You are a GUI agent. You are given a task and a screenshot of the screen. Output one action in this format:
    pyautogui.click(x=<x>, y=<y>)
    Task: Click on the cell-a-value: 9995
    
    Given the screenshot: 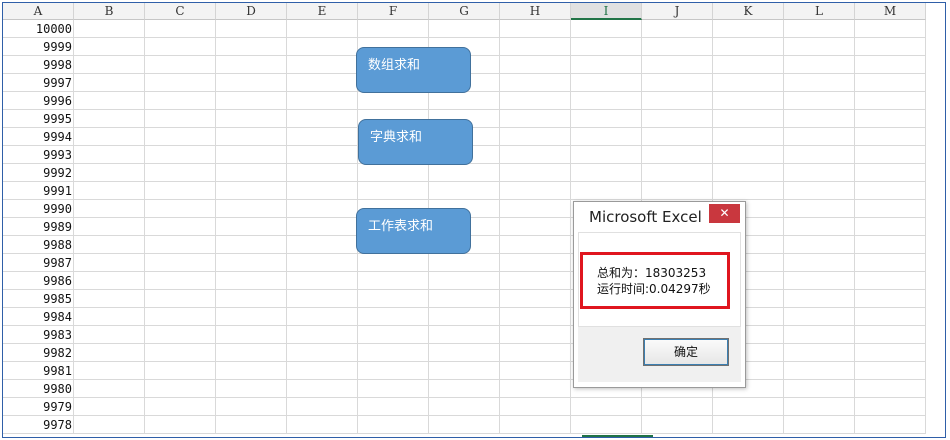 What is the action you would take?
    pyautogui.click(x=38, y=119)
    